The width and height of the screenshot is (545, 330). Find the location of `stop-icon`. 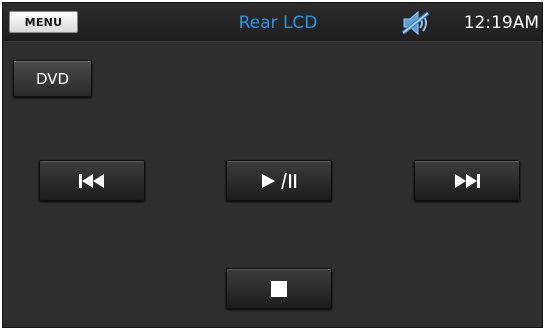

stop-icon is located at coordinates (279, 288).